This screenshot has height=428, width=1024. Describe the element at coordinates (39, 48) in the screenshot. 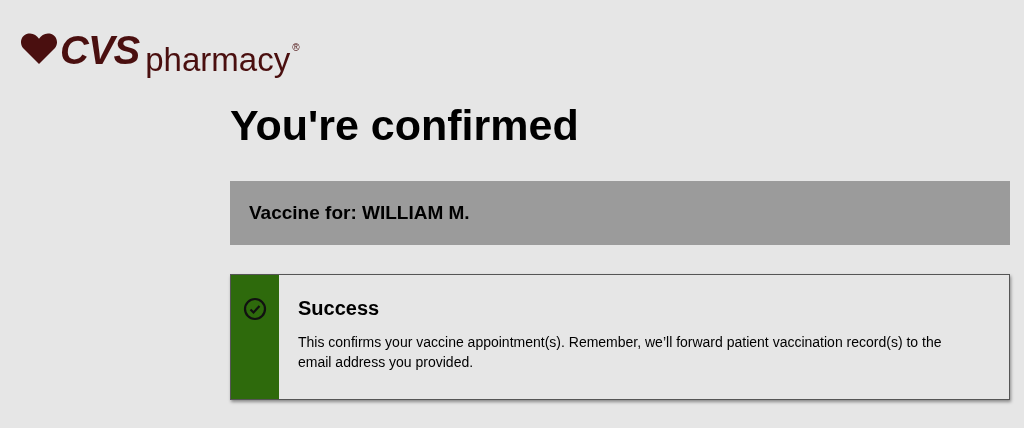

I see `heart-icon` at that location.